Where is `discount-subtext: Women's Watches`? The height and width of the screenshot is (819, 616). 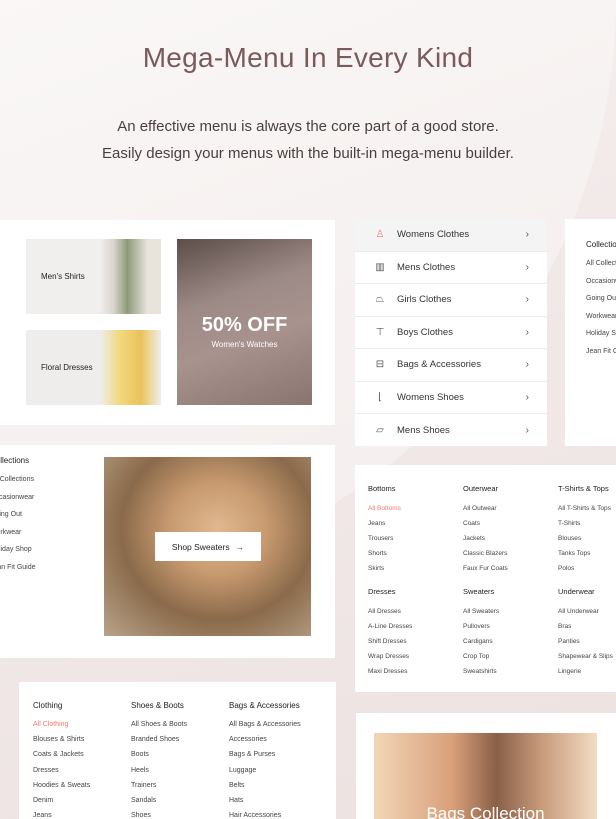
discount-subtext: Women's Watches is located at coordinates (244, 344).